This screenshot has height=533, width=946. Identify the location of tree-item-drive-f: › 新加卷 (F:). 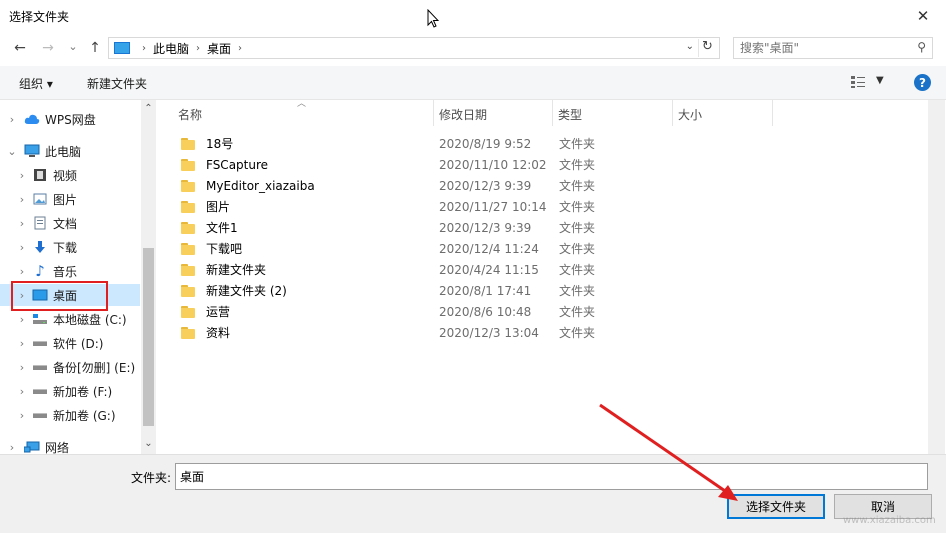
(70, 391).